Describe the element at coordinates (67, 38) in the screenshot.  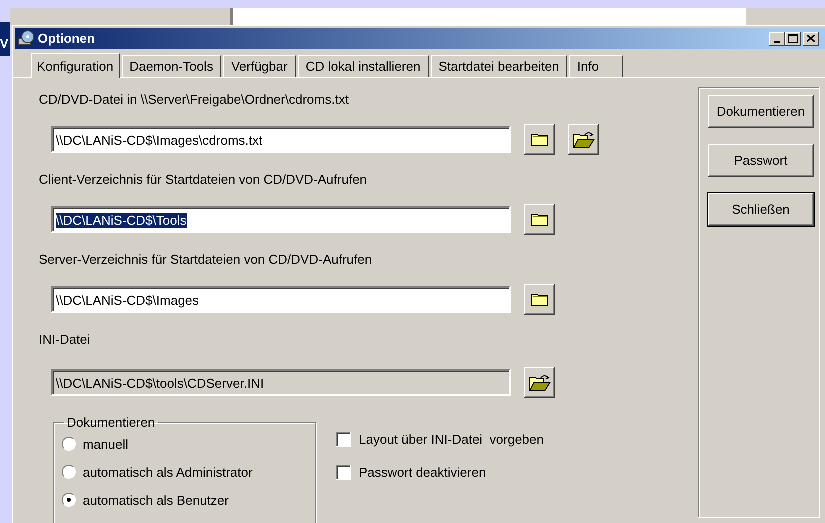
I see `window-title: Optionen` at that location.